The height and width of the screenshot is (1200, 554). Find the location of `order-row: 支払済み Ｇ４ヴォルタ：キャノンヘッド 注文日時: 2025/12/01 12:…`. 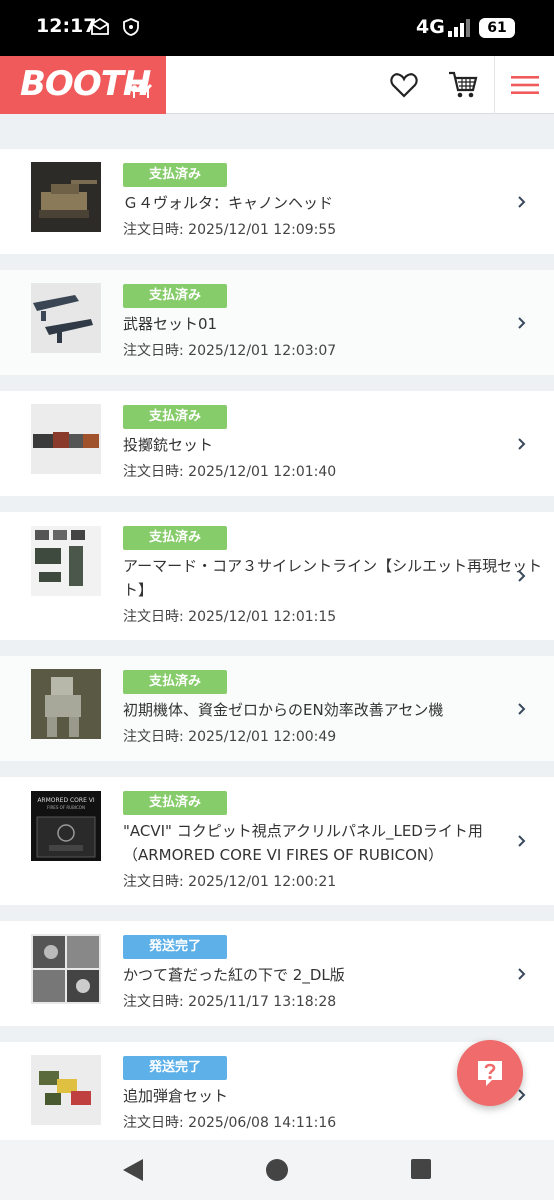

order-row: 支払済み Ｇ４ヴォルタ：キャノンヘッド 注文日時: 2025/12/01 12:… is located at coordinates (277, 201).